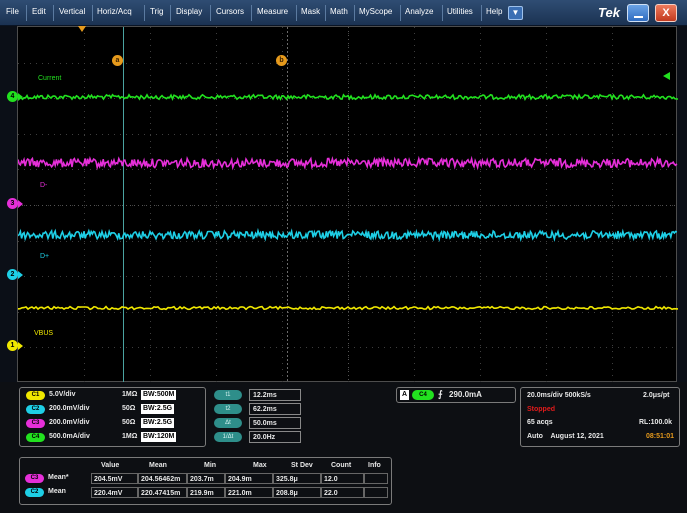  What do you see at coordinates (339, 11) in the screenshot?
I see `menu-math: Math` at bounding box center [339, 11].